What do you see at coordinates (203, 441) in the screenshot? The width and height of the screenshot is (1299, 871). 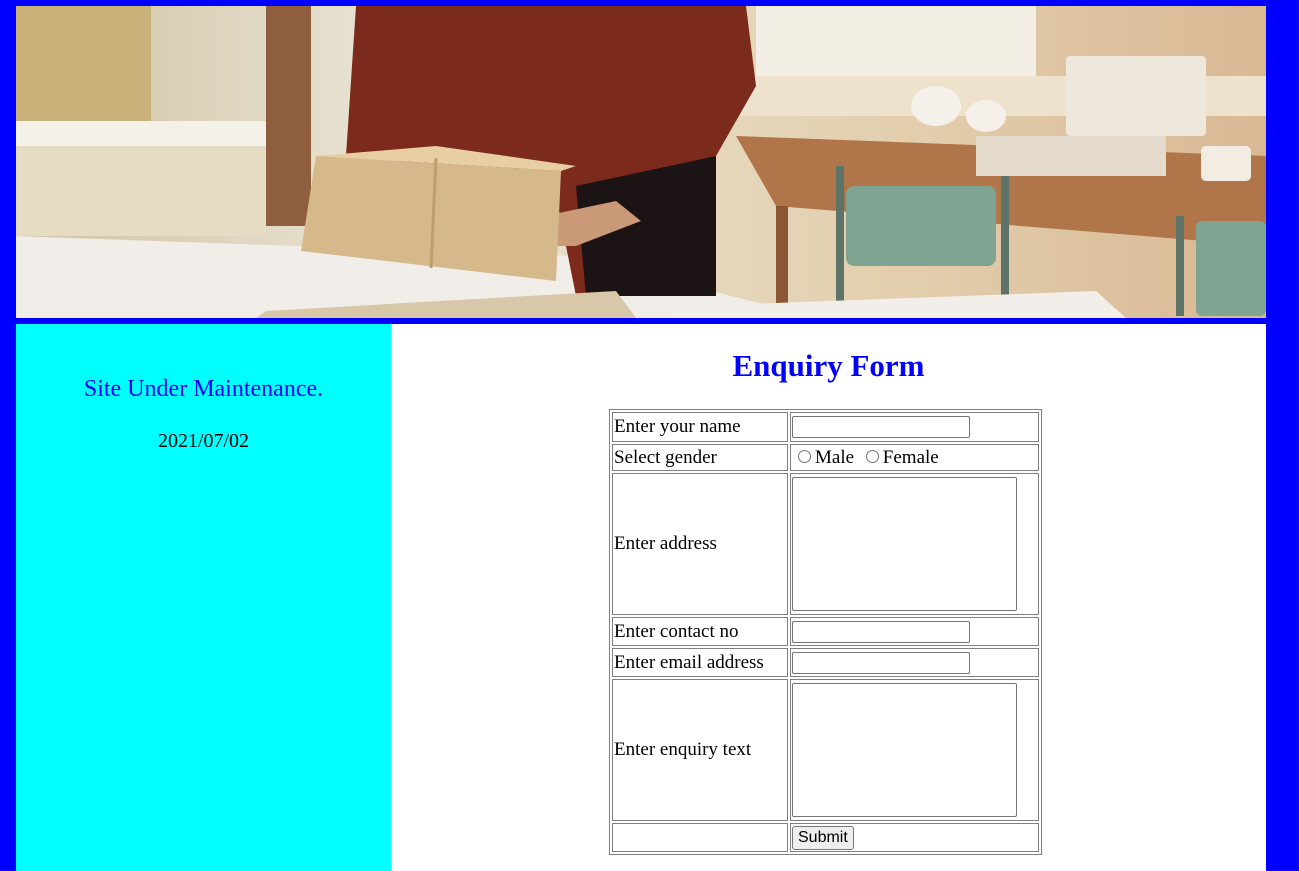 I see `maintenance-date: 2021/07/02` at bounding box center [203, 441].